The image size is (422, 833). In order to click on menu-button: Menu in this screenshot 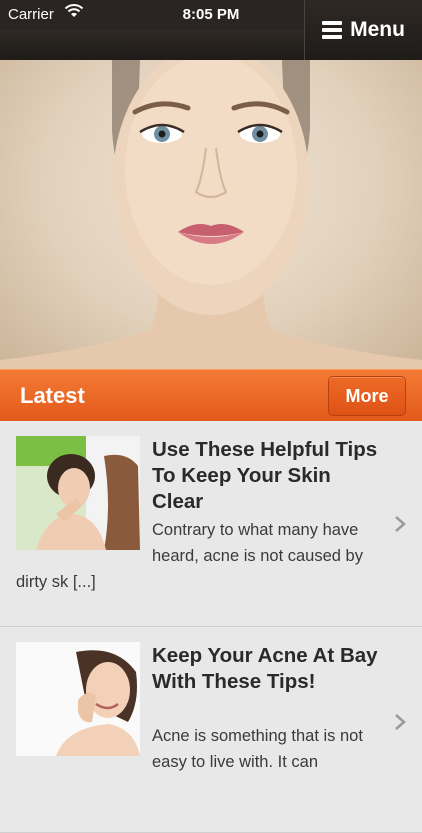, I will do `click(363, 30)`.